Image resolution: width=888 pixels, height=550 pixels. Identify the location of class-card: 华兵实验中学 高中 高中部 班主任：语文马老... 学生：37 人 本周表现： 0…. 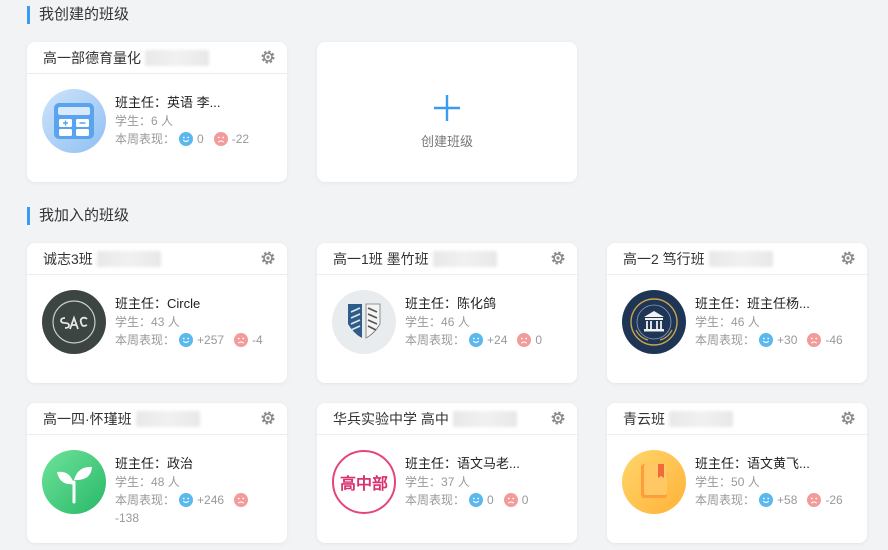
(447, 473).